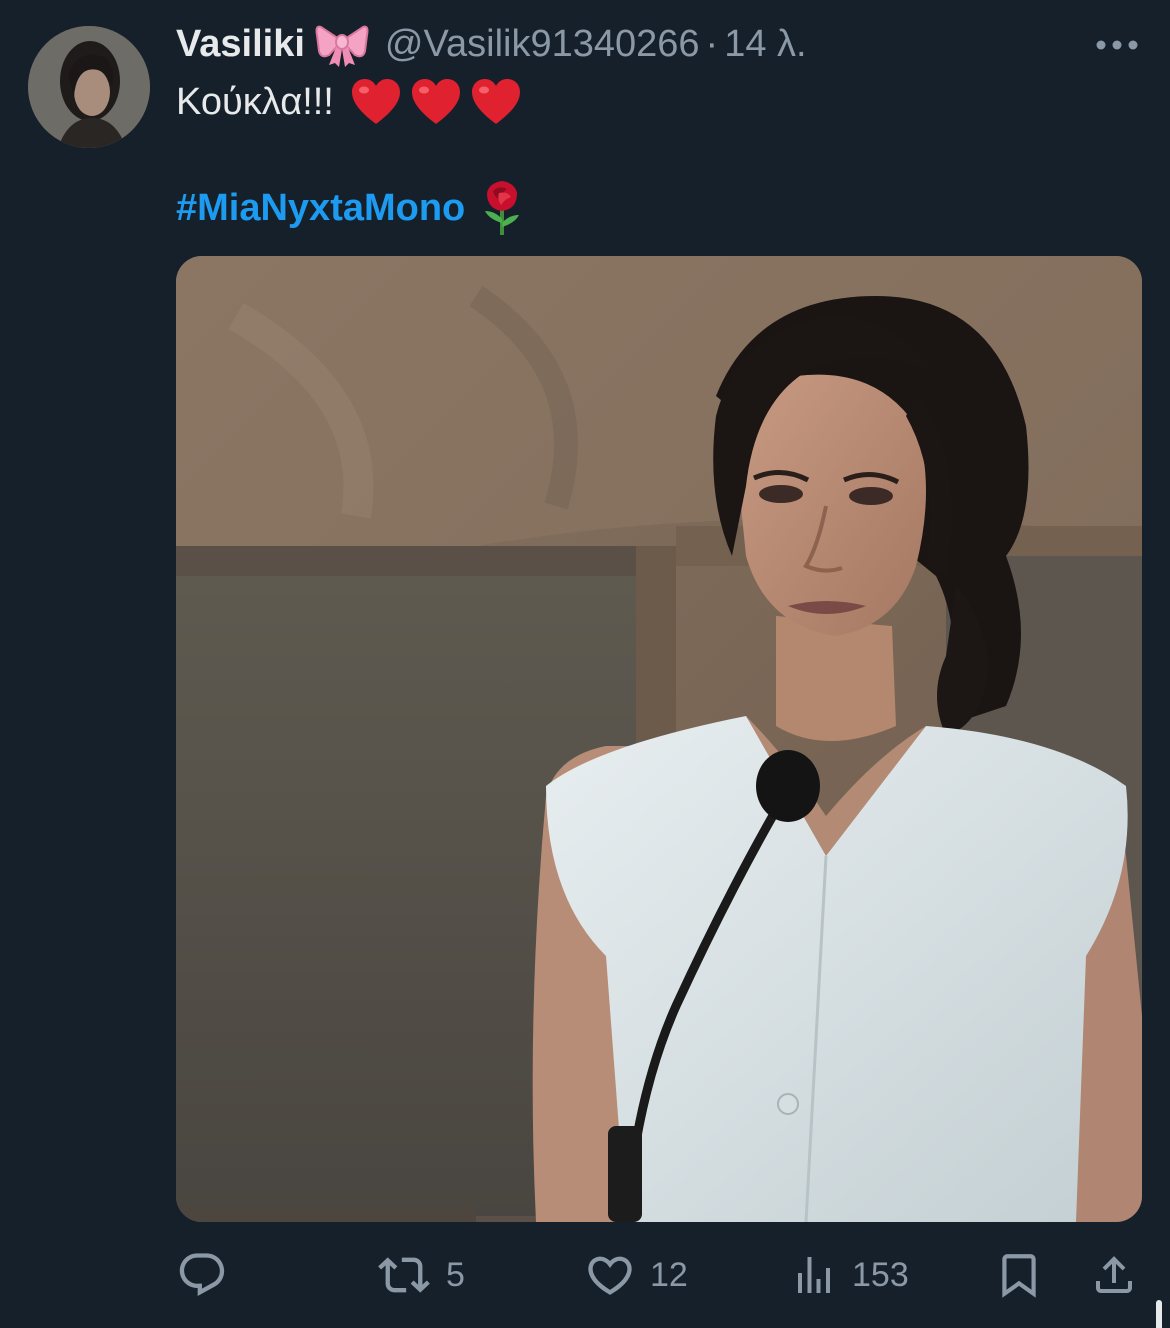 Image resolution: width=1170 pixels, height=1328 pixels. What do you see at coordinates (455, 1274) in the screenshot?
I see `retweet-count: 5` at bounding box center [455, 1274].